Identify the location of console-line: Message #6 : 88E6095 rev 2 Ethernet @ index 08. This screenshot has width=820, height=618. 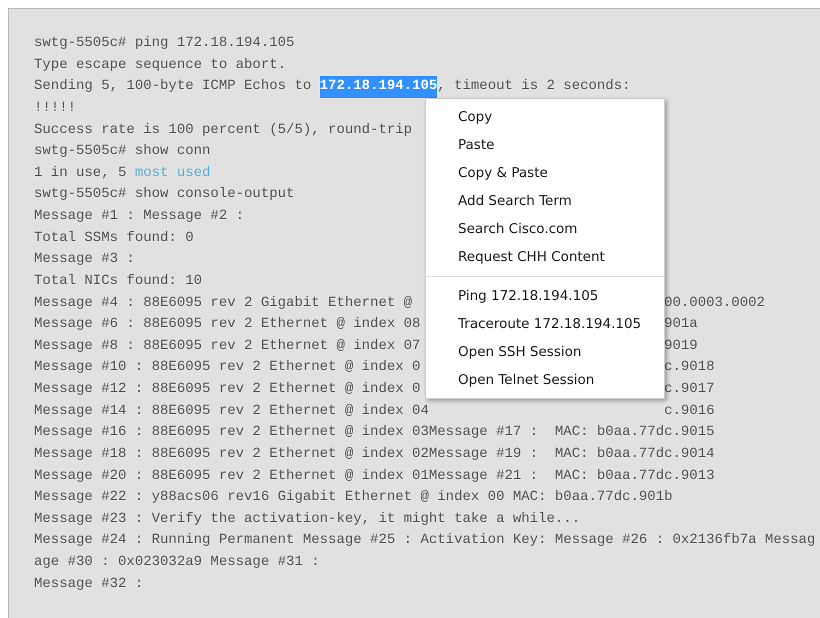
(227, 324).